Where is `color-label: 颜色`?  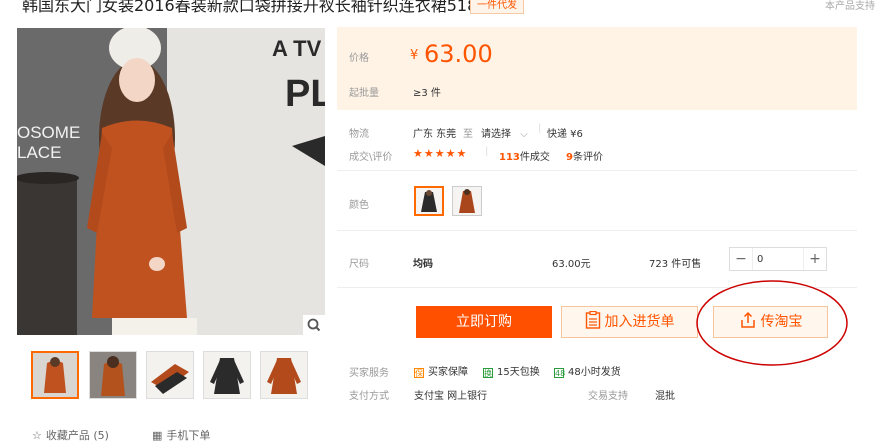
color-label: 颜色 is located at coordinates (359, 205).